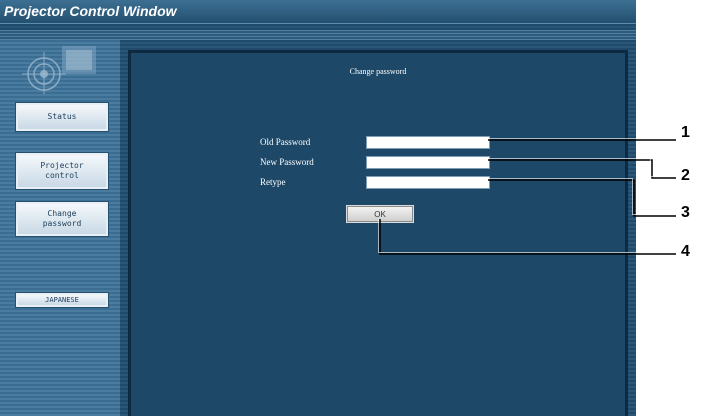 This screenshot has height=416, width=710. I want to click on window-title: Projector Control Window, so click(90, 11).